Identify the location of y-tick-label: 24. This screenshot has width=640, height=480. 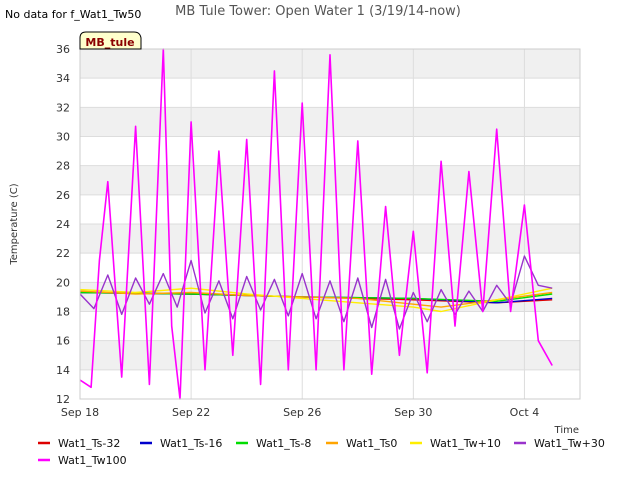
(63, 224).